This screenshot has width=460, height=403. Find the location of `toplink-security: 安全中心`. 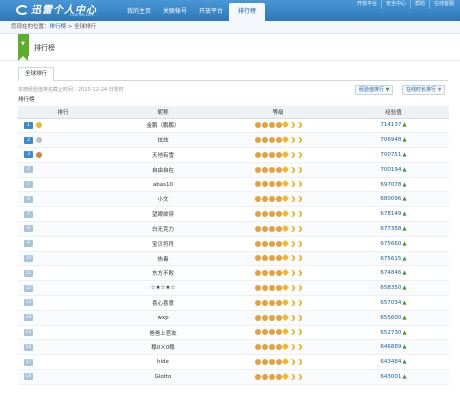

toplink-security: 安全中心 is located at coordinates (395, 4).